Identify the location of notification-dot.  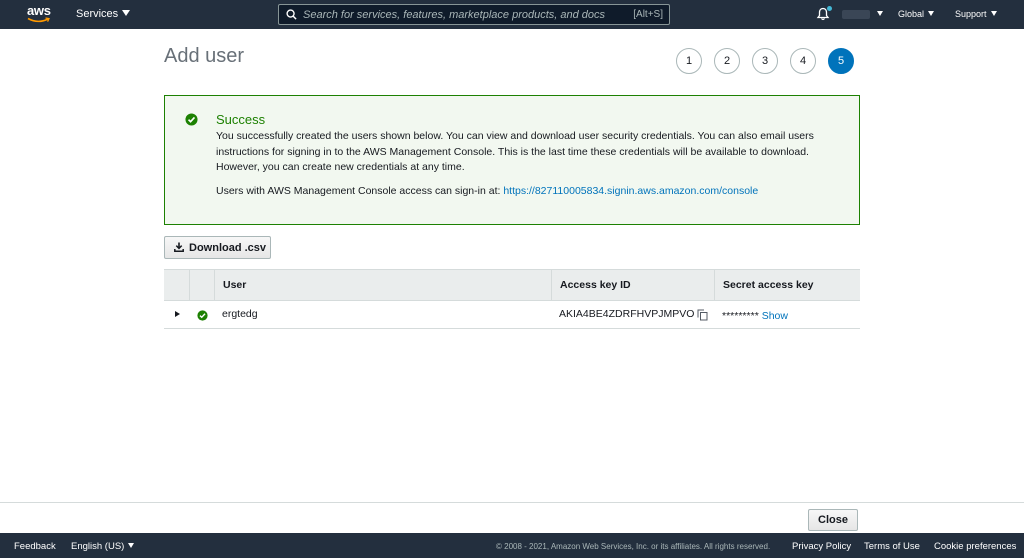
(829, 8).